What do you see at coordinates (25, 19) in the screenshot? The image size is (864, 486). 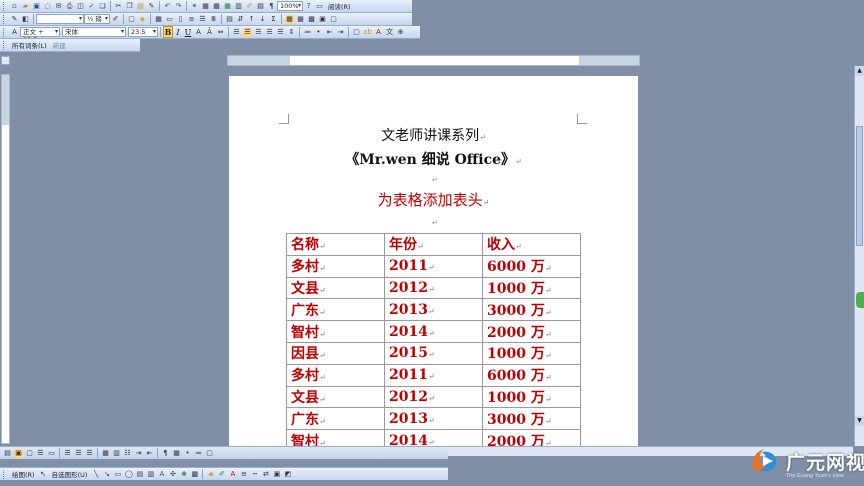 I see `eraser-icon: ◧` at bounding box center [25, 19].